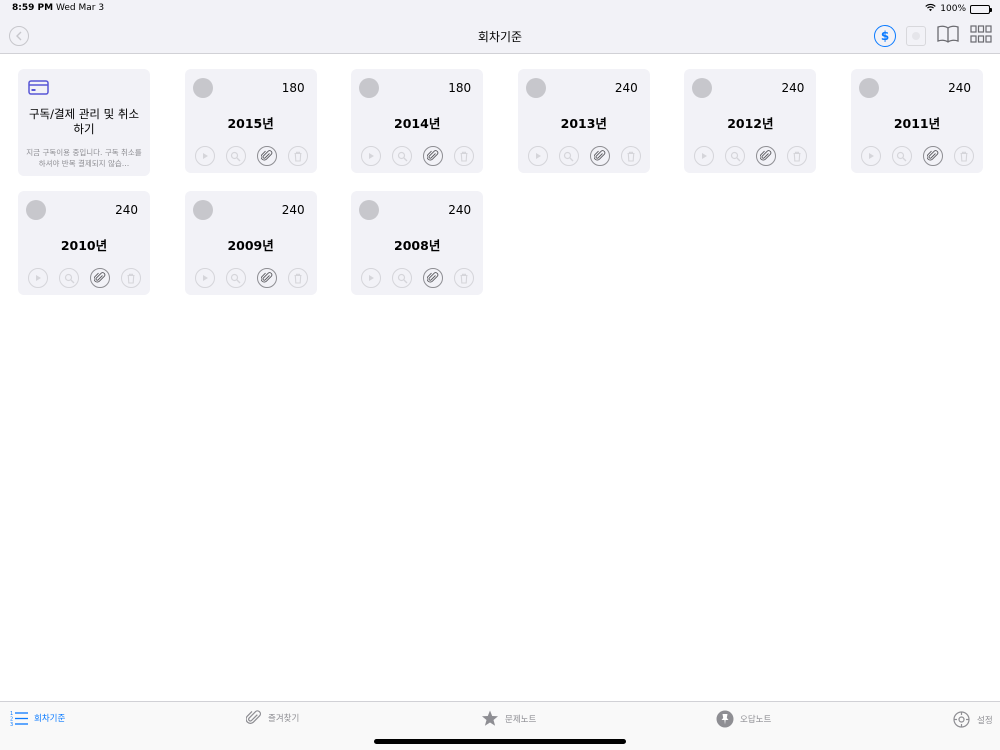 The height and width of the screenshot is (750, 1000). I want to click on tab-settings: 설정, so click(972, 719).